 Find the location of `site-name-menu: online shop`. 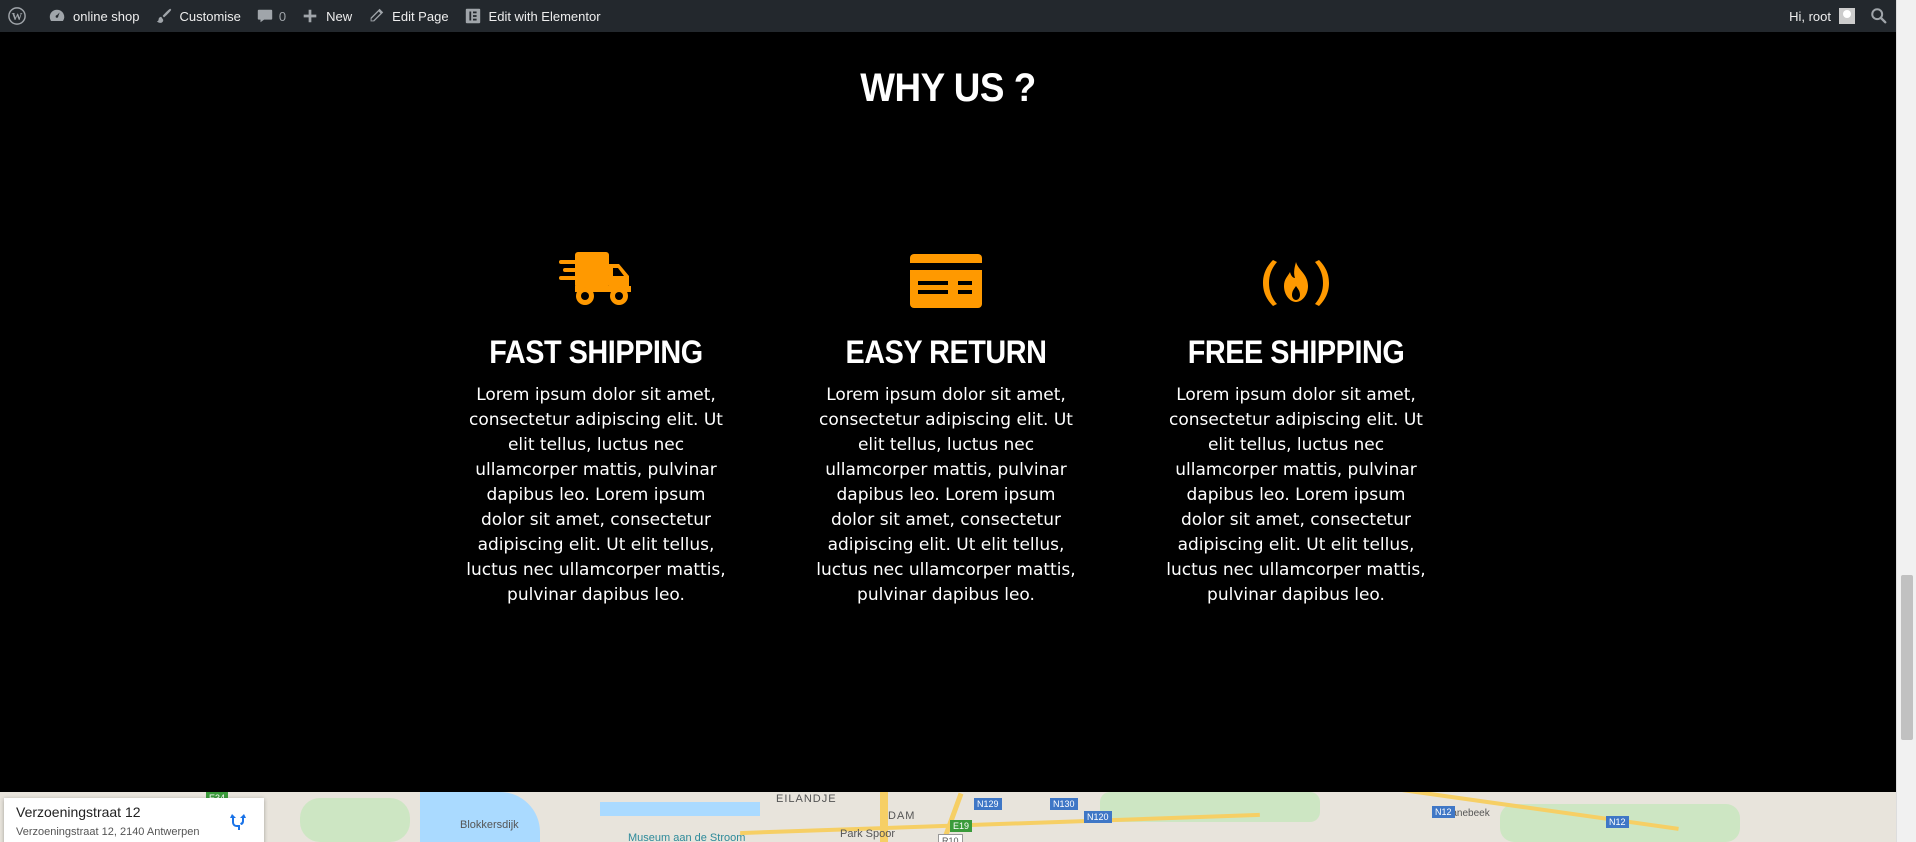

site-name-menu: online shop is located at coordinates (93, 16).